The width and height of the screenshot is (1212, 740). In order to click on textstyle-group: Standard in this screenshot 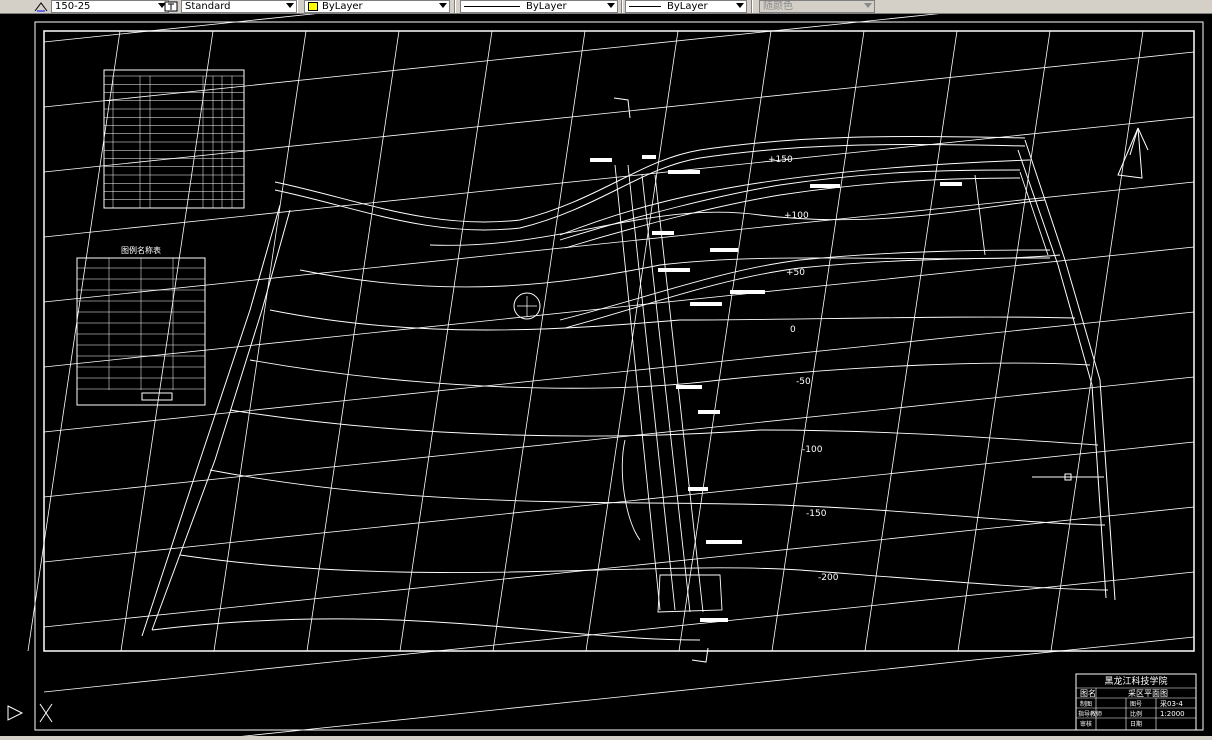, I will do `click(230, 6)`.